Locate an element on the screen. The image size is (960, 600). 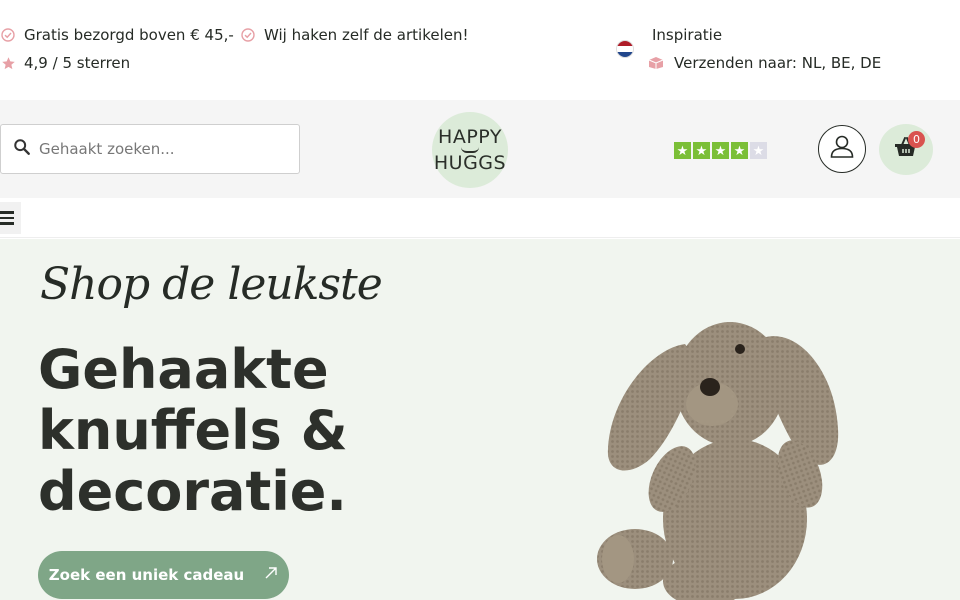
usp-handmade-text: Wij haken zelf de artikelen! is located at coordinates (366, 35).